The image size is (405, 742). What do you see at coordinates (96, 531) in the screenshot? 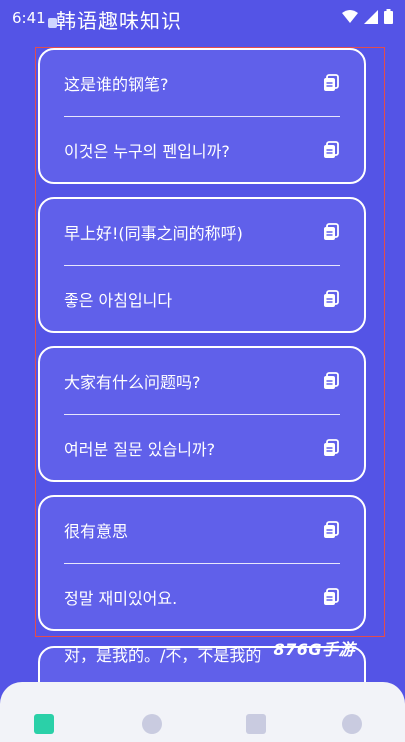
I see `phrase-text: 很有意思` at bounding box center [96, 531].